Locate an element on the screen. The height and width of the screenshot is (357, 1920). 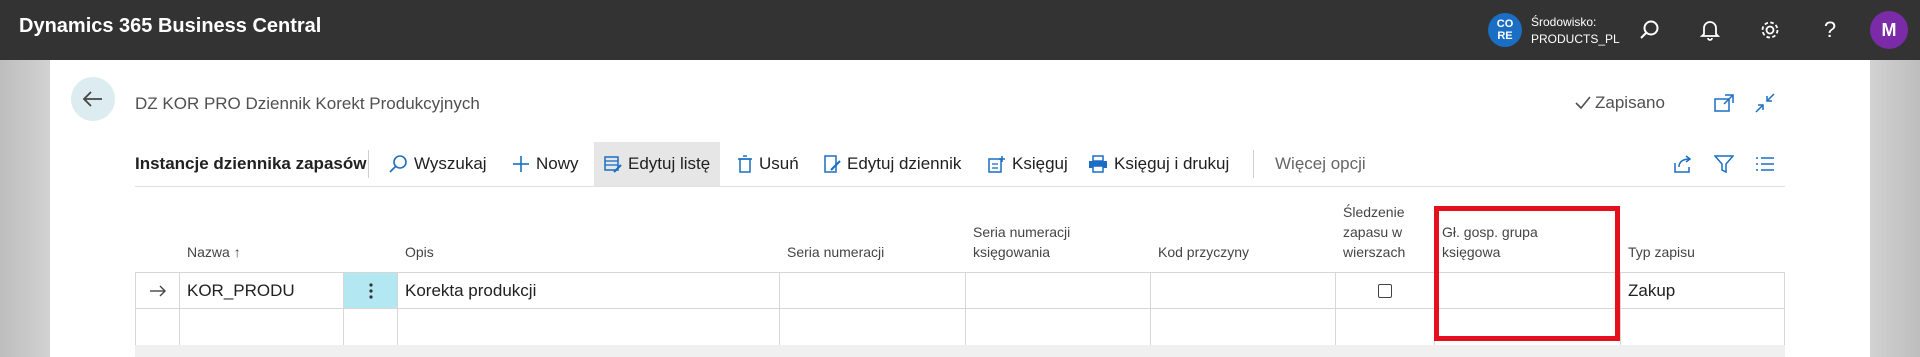
more-options-button: Więcej opcji is located at coordinates (1320, 164).